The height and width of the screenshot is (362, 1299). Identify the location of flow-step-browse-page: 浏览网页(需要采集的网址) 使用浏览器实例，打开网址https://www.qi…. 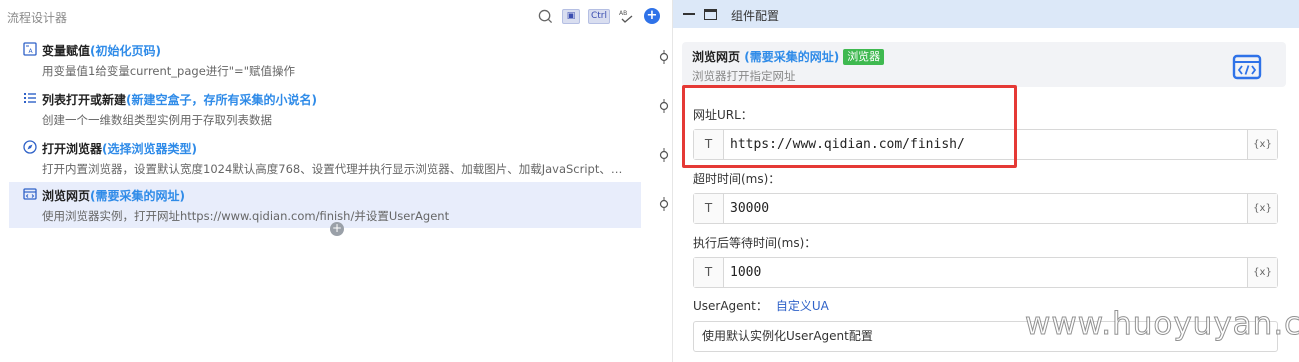
(325, 205).